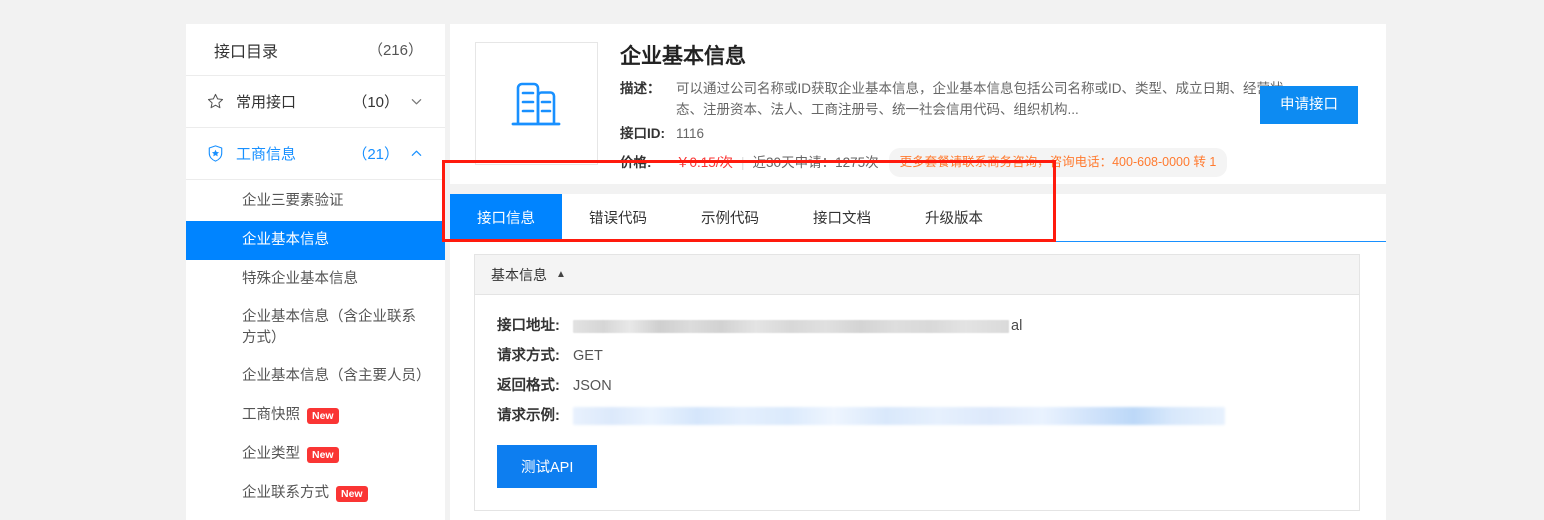 The width and height of the screenshot is (1544, 520). I want to click on endpoint-label: 接口地址:, so click(528, 326).